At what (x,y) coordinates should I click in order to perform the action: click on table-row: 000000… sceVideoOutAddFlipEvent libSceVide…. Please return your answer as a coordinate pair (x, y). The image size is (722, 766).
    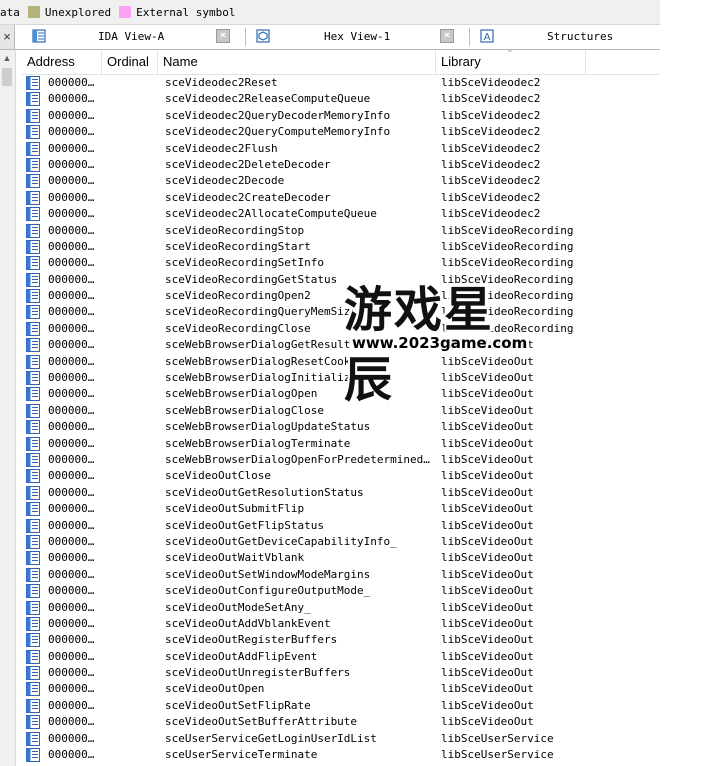
    Looking at the image, I should click on (352, 657).